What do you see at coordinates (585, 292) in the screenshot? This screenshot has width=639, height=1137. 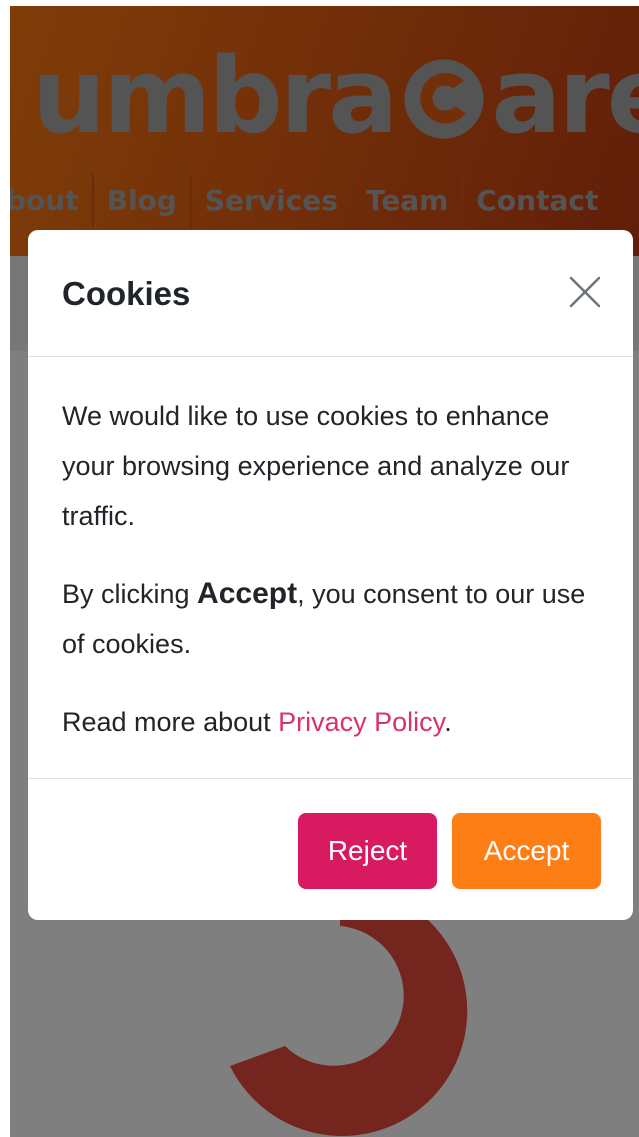 I see `close-icon` at bounding box center [585, 292].